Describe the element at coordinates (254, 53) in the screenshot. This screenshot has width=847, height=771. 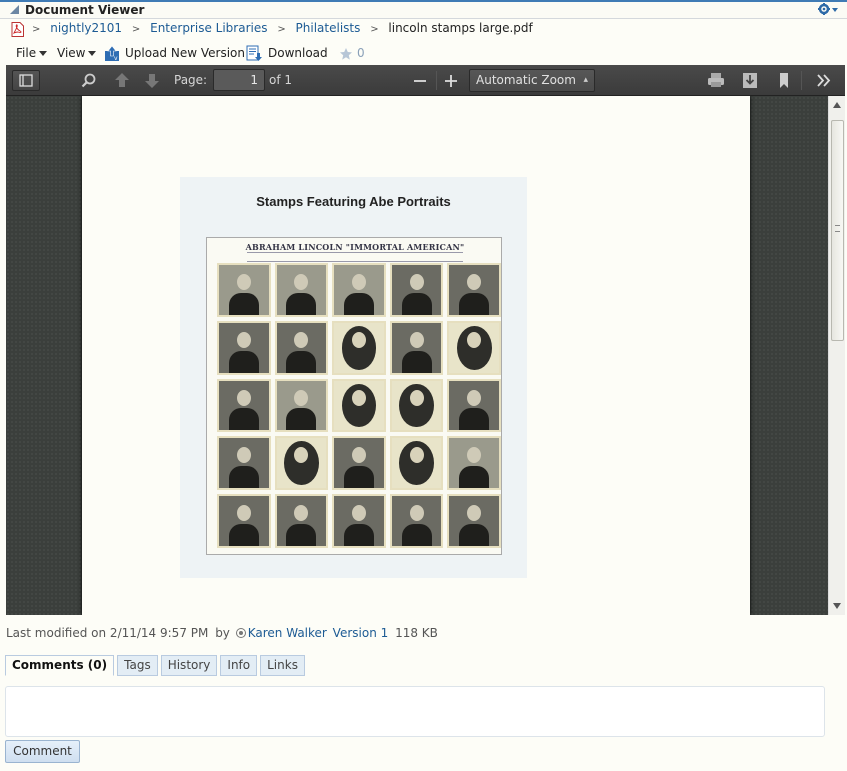
I see `download-icon` at that location.